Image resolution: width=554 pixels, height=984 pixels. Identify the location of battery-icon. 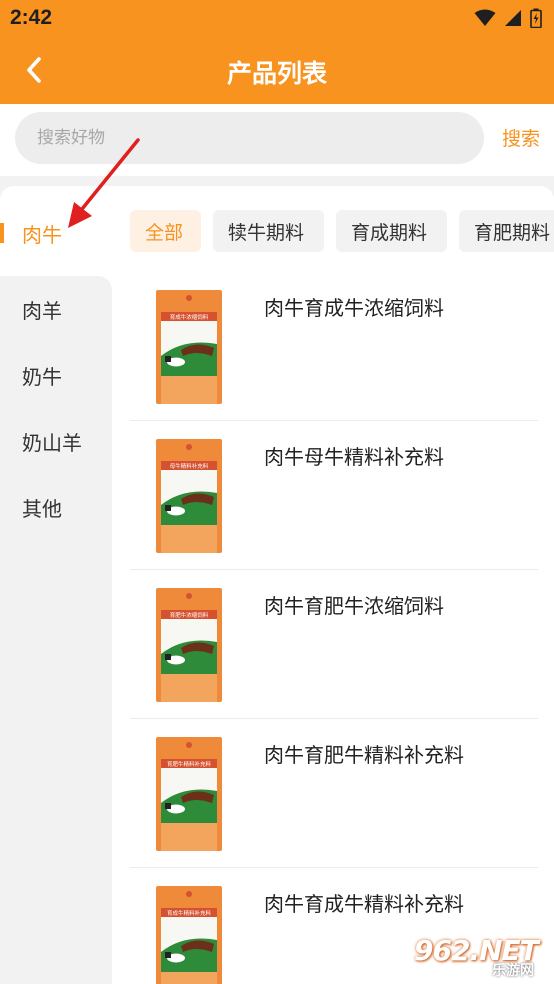
(536, 18).